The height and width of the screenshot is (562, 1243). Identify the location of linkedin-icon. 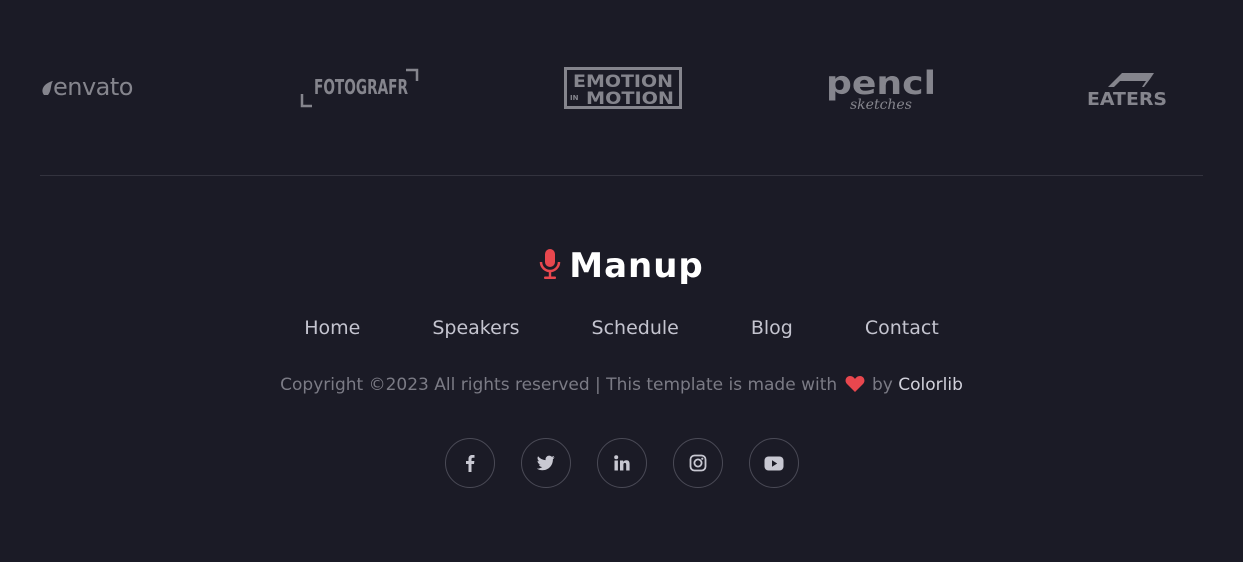
(621, 463).